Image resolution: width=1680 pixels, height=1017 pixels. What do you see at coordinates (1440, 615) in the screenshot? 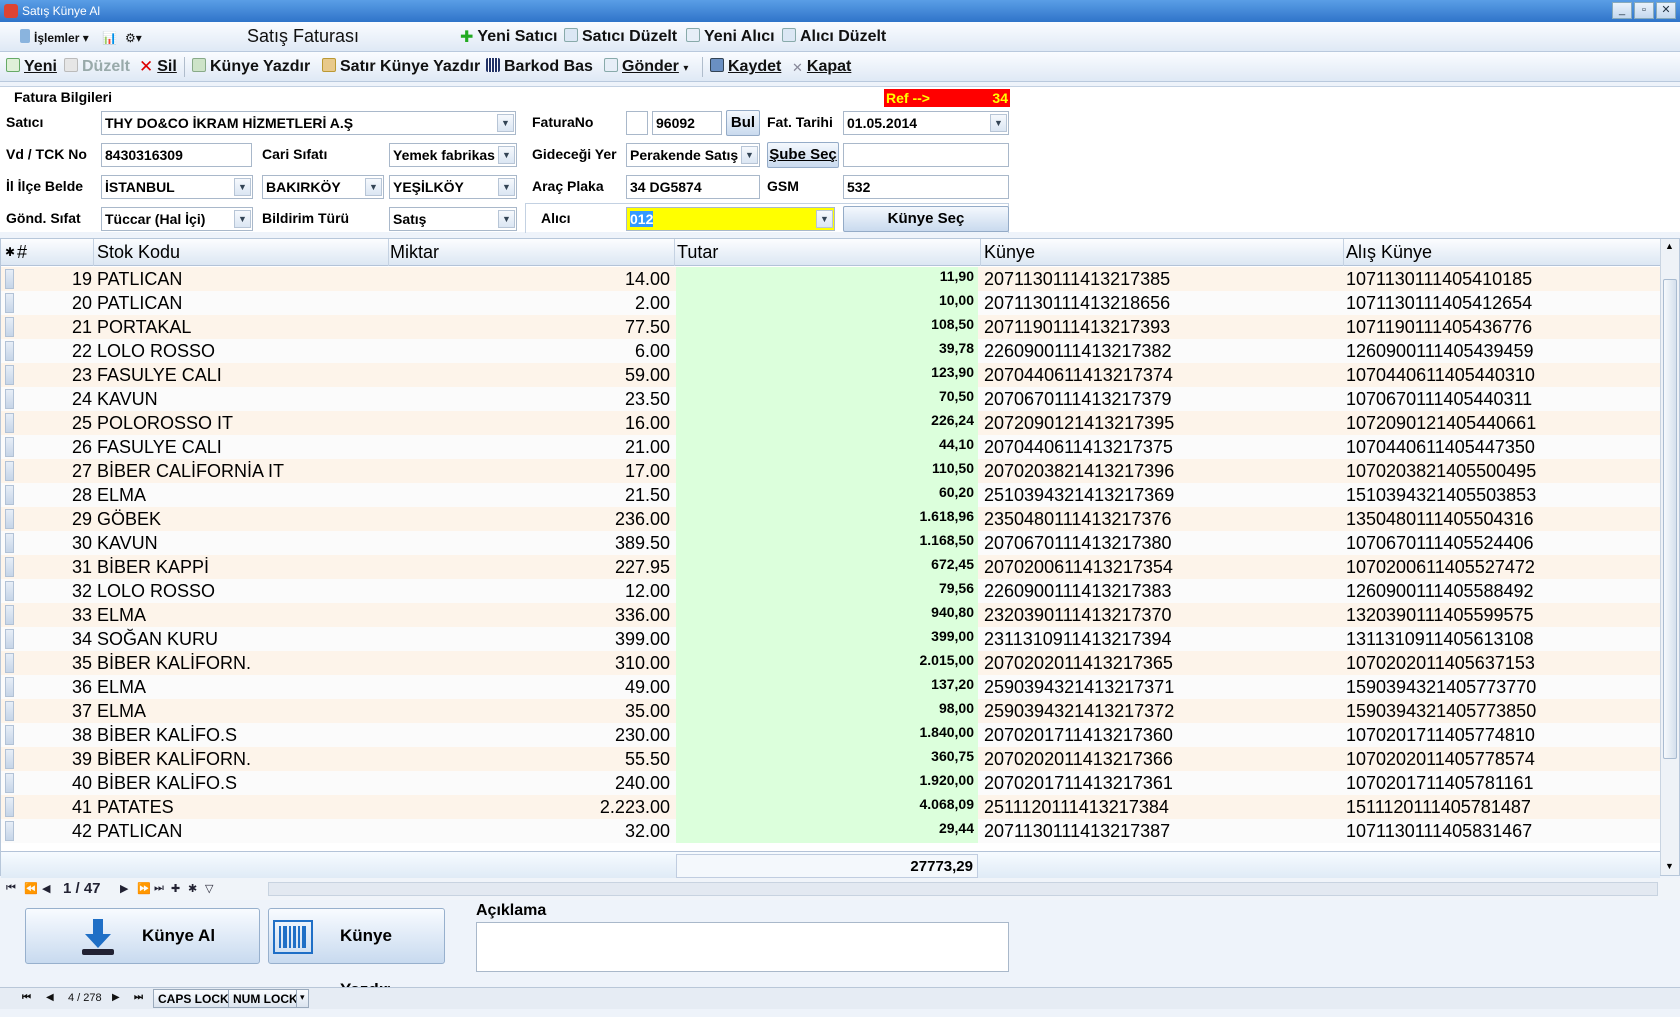
I see `alis-kunye-cell: 1320390111405599575` at bounding box center [1440, 615].